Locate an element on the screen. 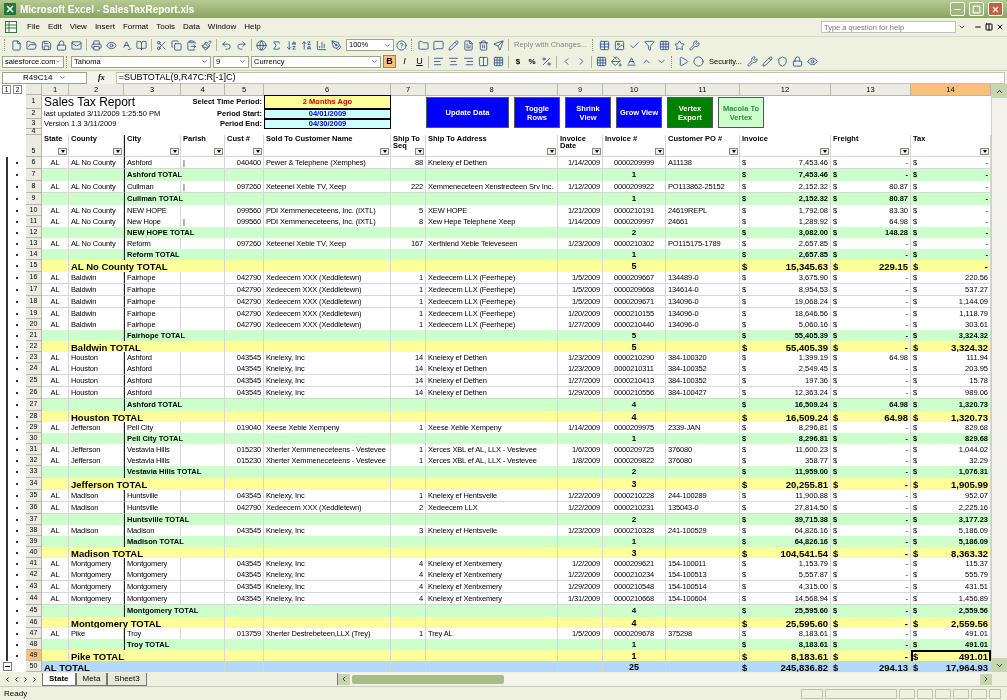 The height and width of the screenshot is (700, 1007). drawing-icon is located at coordinates (336, 45).